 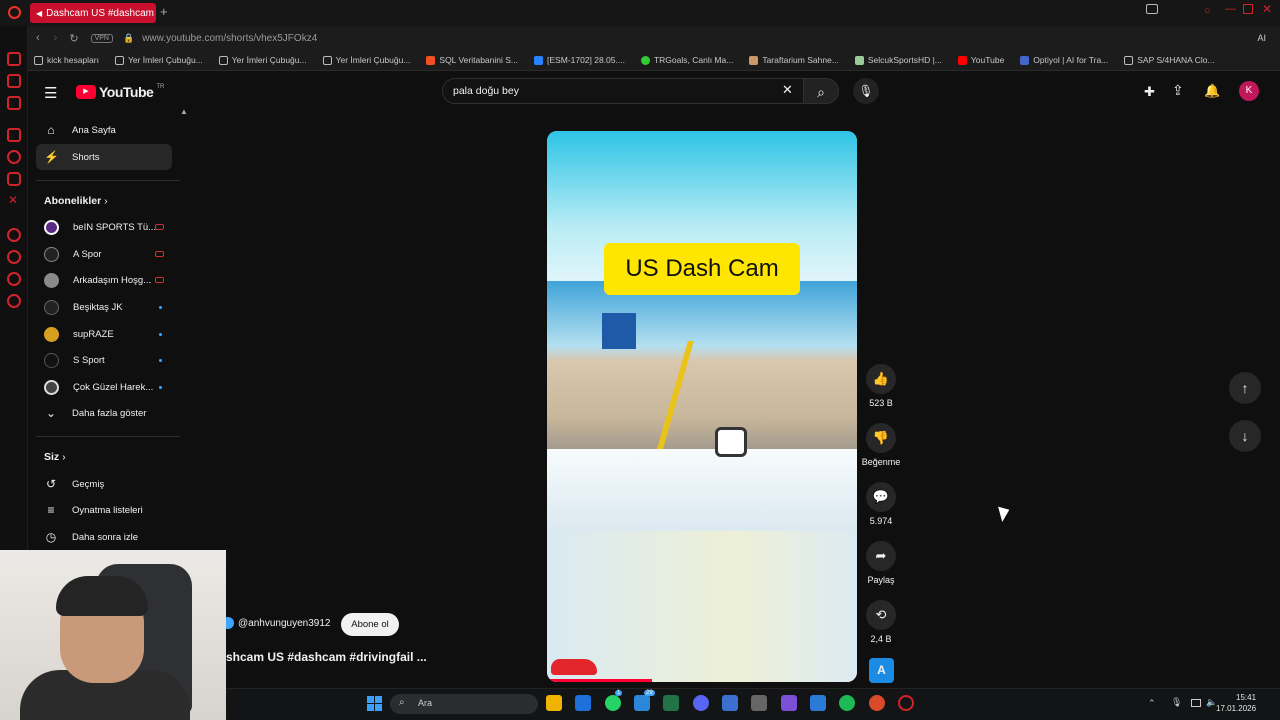 I want to click on sidebar-item-show-more: ⌄ Daha fazla göster, so click(x=104, y=413).